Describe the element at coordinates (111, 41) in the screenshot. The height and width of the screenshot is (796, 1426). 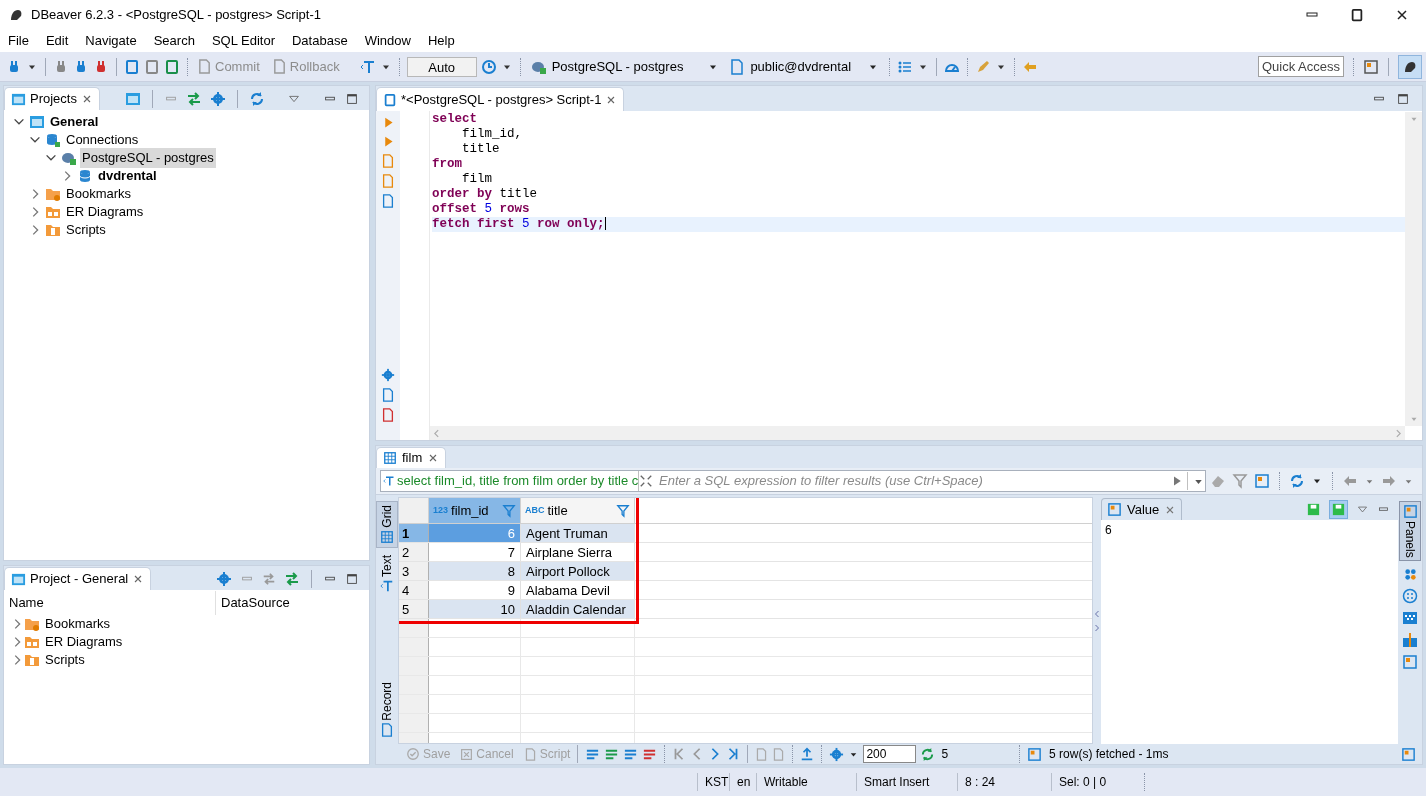
I see `menu-item: Navigate` at that location.